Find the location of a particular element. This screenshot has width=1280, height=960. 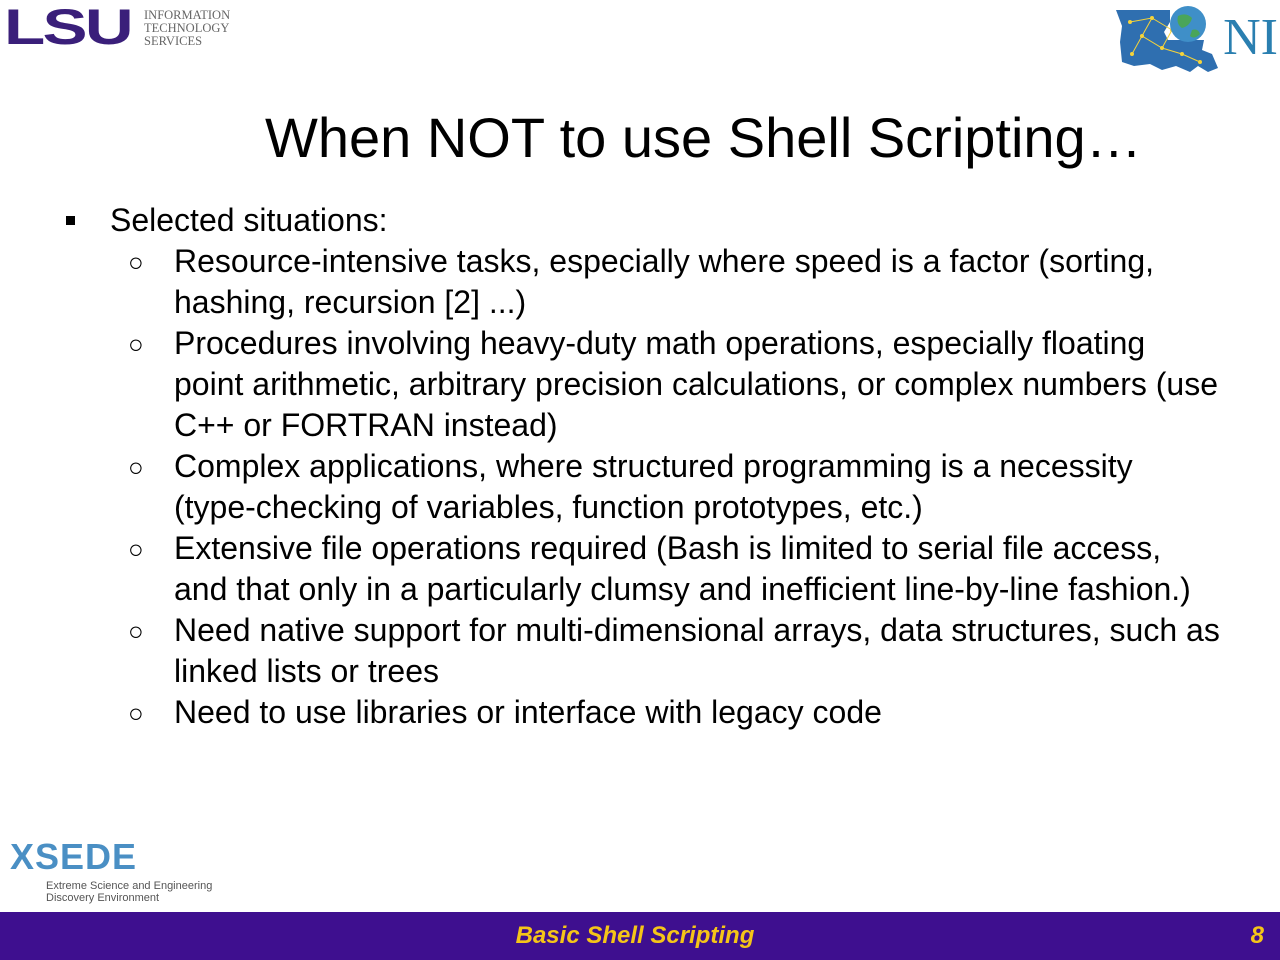

loni-logo: NI is located at coordinates (1196, 41).